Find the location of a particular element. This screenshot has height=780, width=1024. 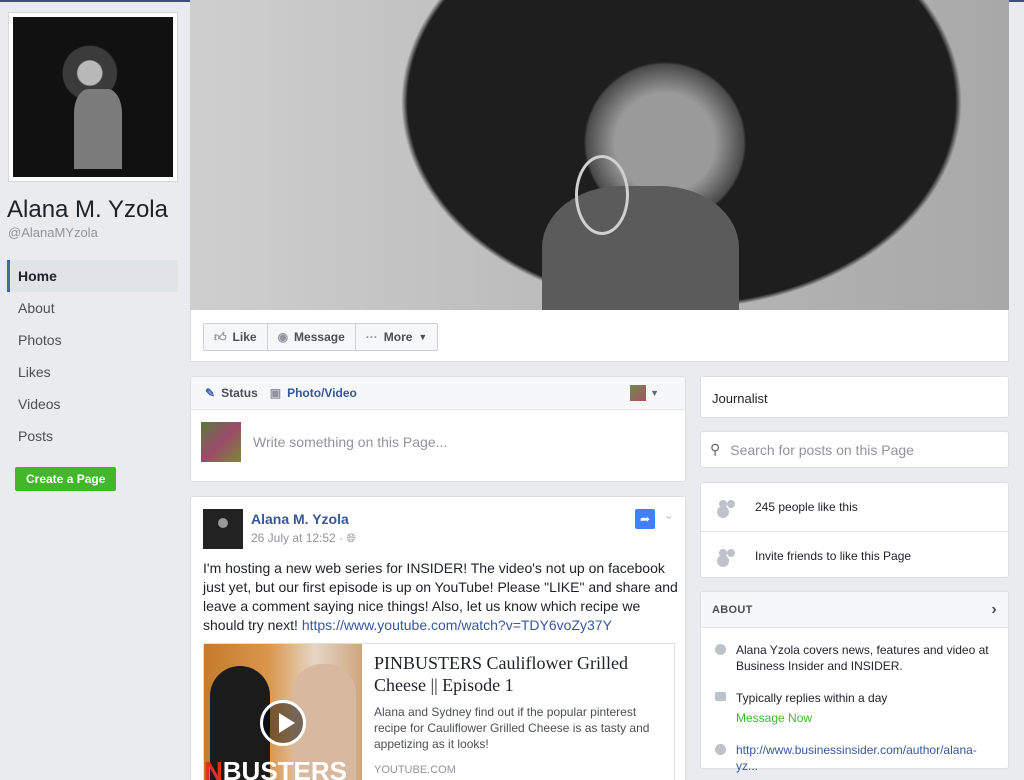

camera-icon: ▣ is located at coordinates (275, 393).